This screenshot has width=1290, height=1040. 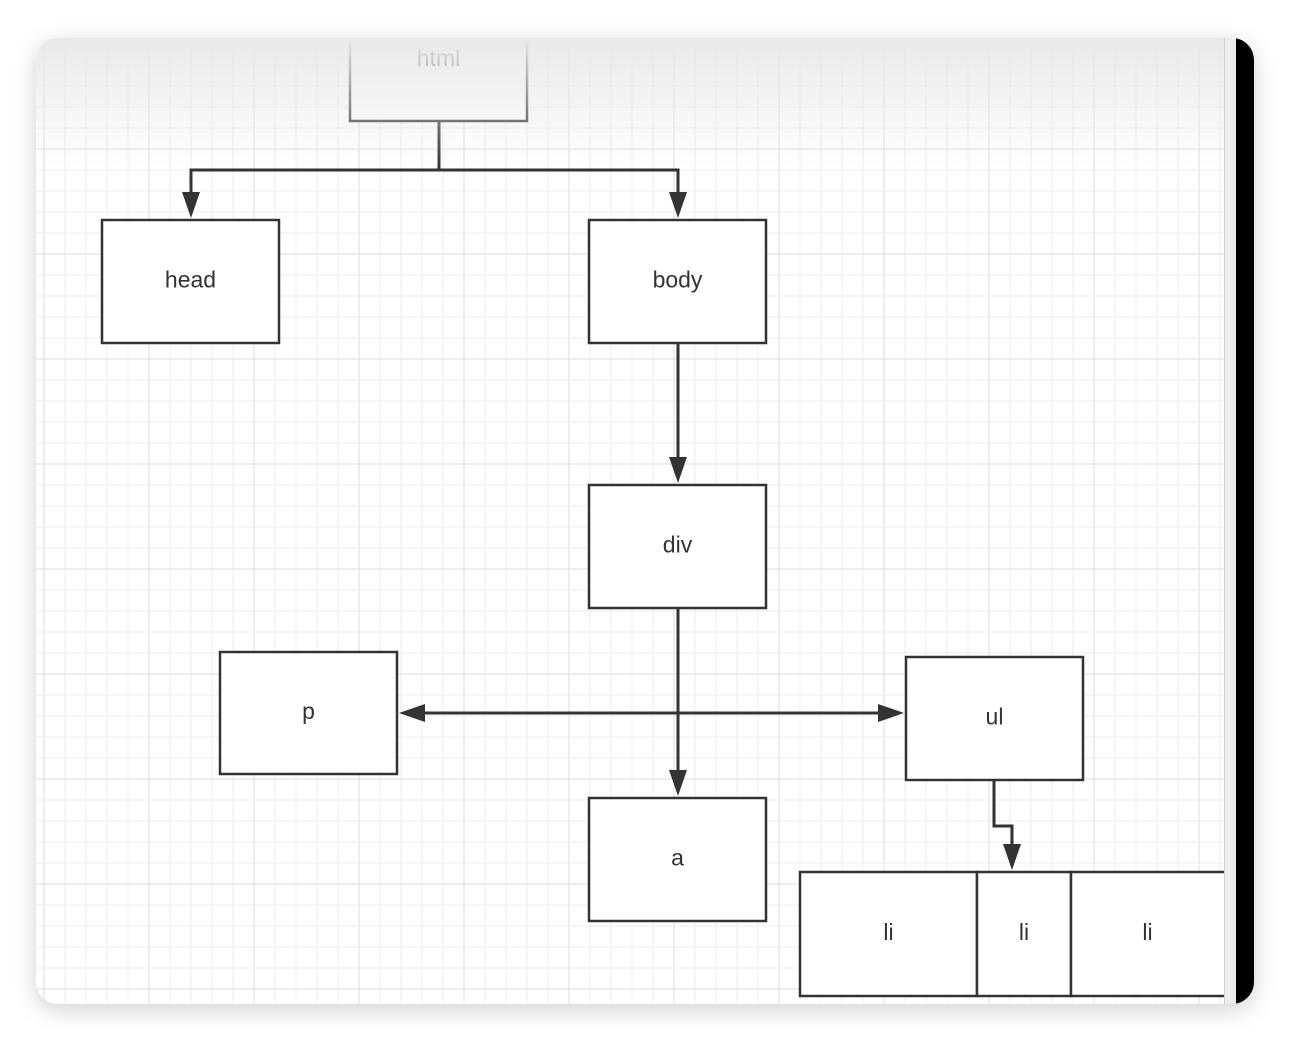 What do you see at coordinates (995, 717) in the screenshot?
I see `node-label-ul: ul` at bounding box center [995, 717].